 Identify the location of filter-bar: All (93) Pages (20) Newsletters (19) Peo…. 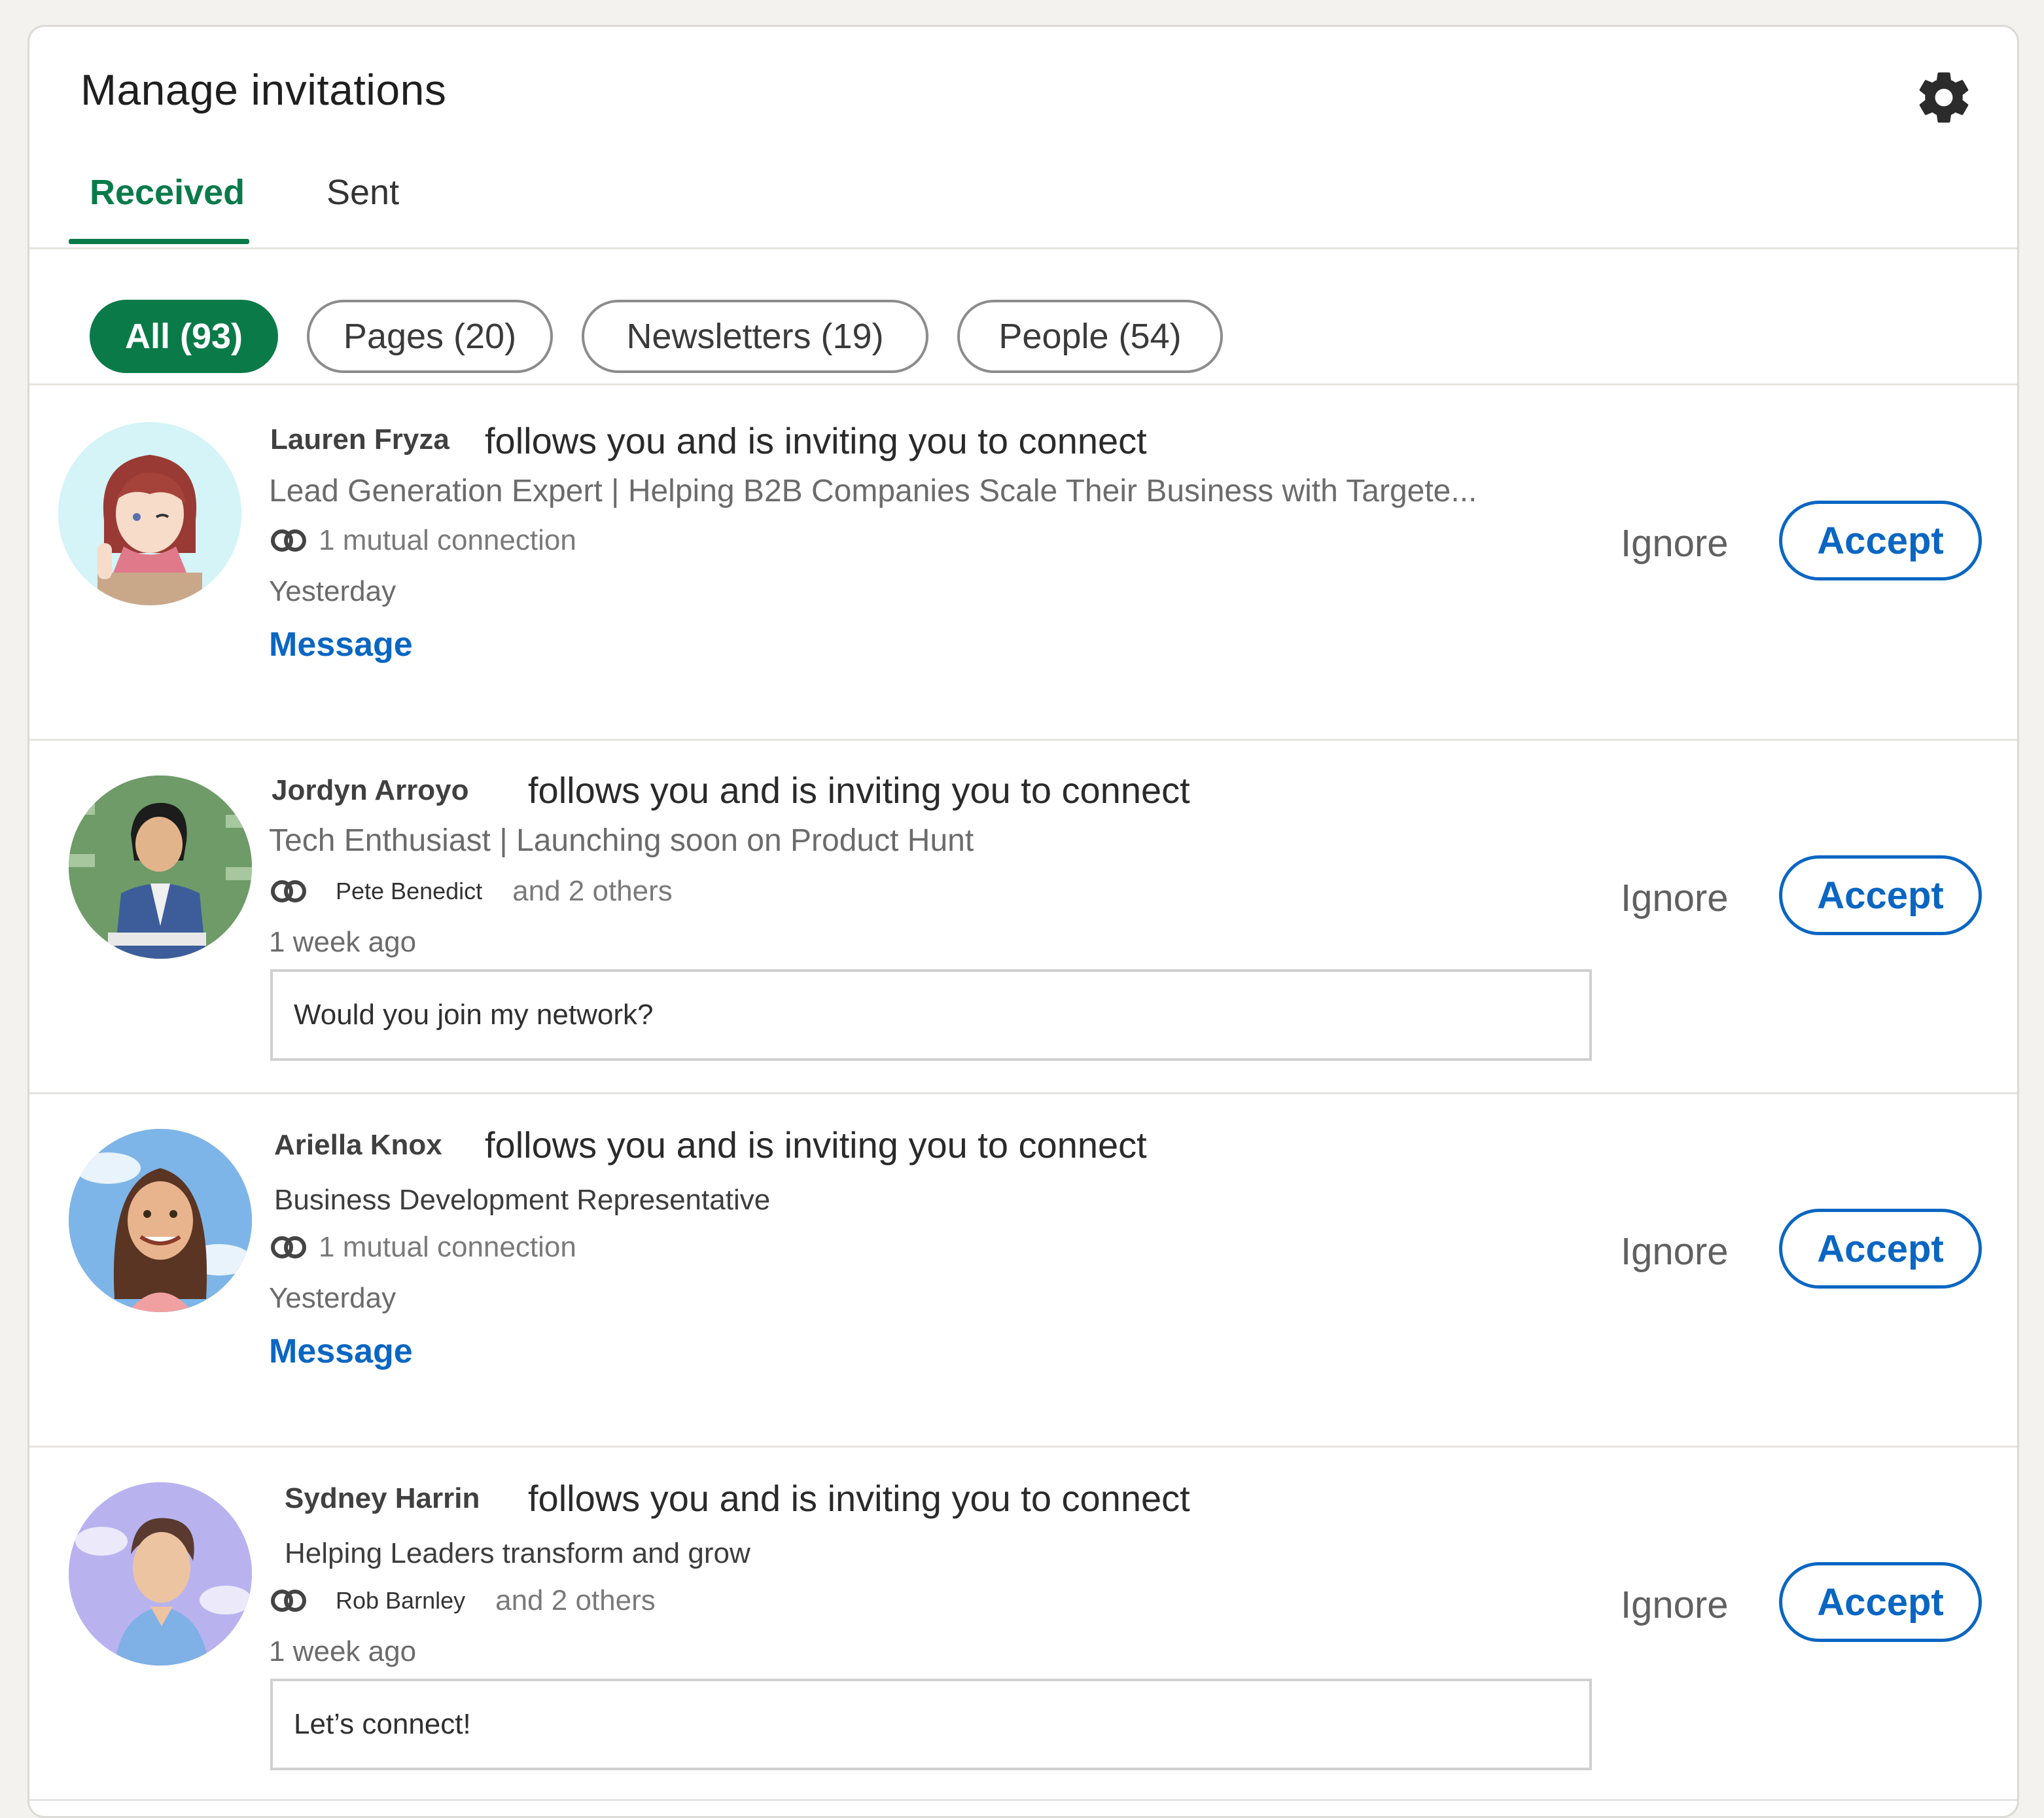
(1023, 316).